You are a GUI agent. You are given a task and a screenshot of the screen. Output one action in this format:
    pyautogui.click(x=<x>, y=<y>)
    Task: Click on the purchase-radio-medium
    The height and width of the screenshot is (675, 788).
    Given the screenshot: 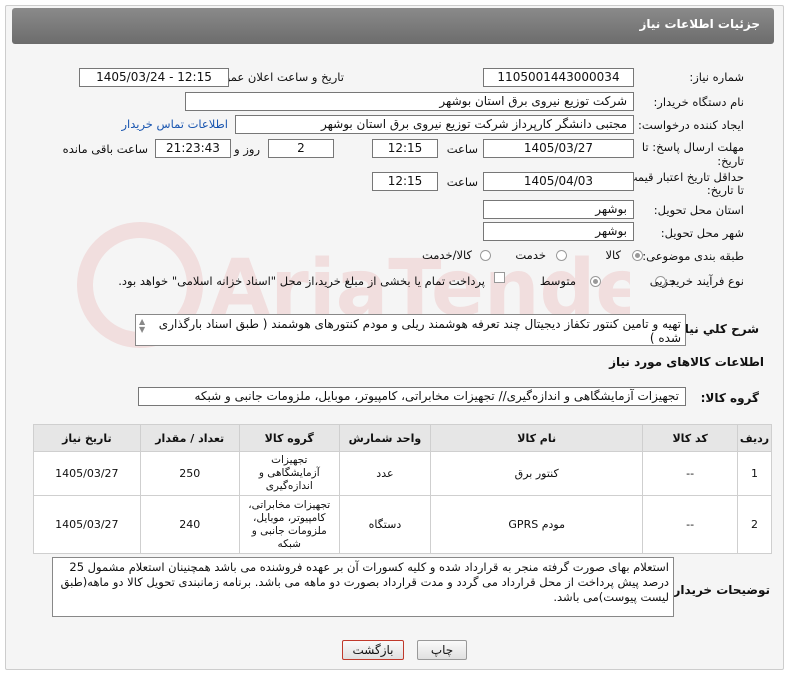 What is the action you would take?
    pyautogui.click(x=595, y=281)
    